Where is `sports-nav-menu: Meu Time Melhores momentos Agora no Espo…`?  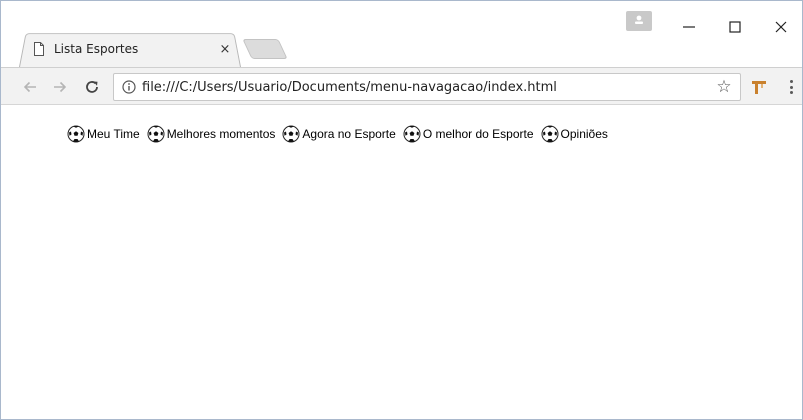 sports-nav-menu: Meu Time Melhores momentos Agora no Espo… is located at coordinates (341, 134).